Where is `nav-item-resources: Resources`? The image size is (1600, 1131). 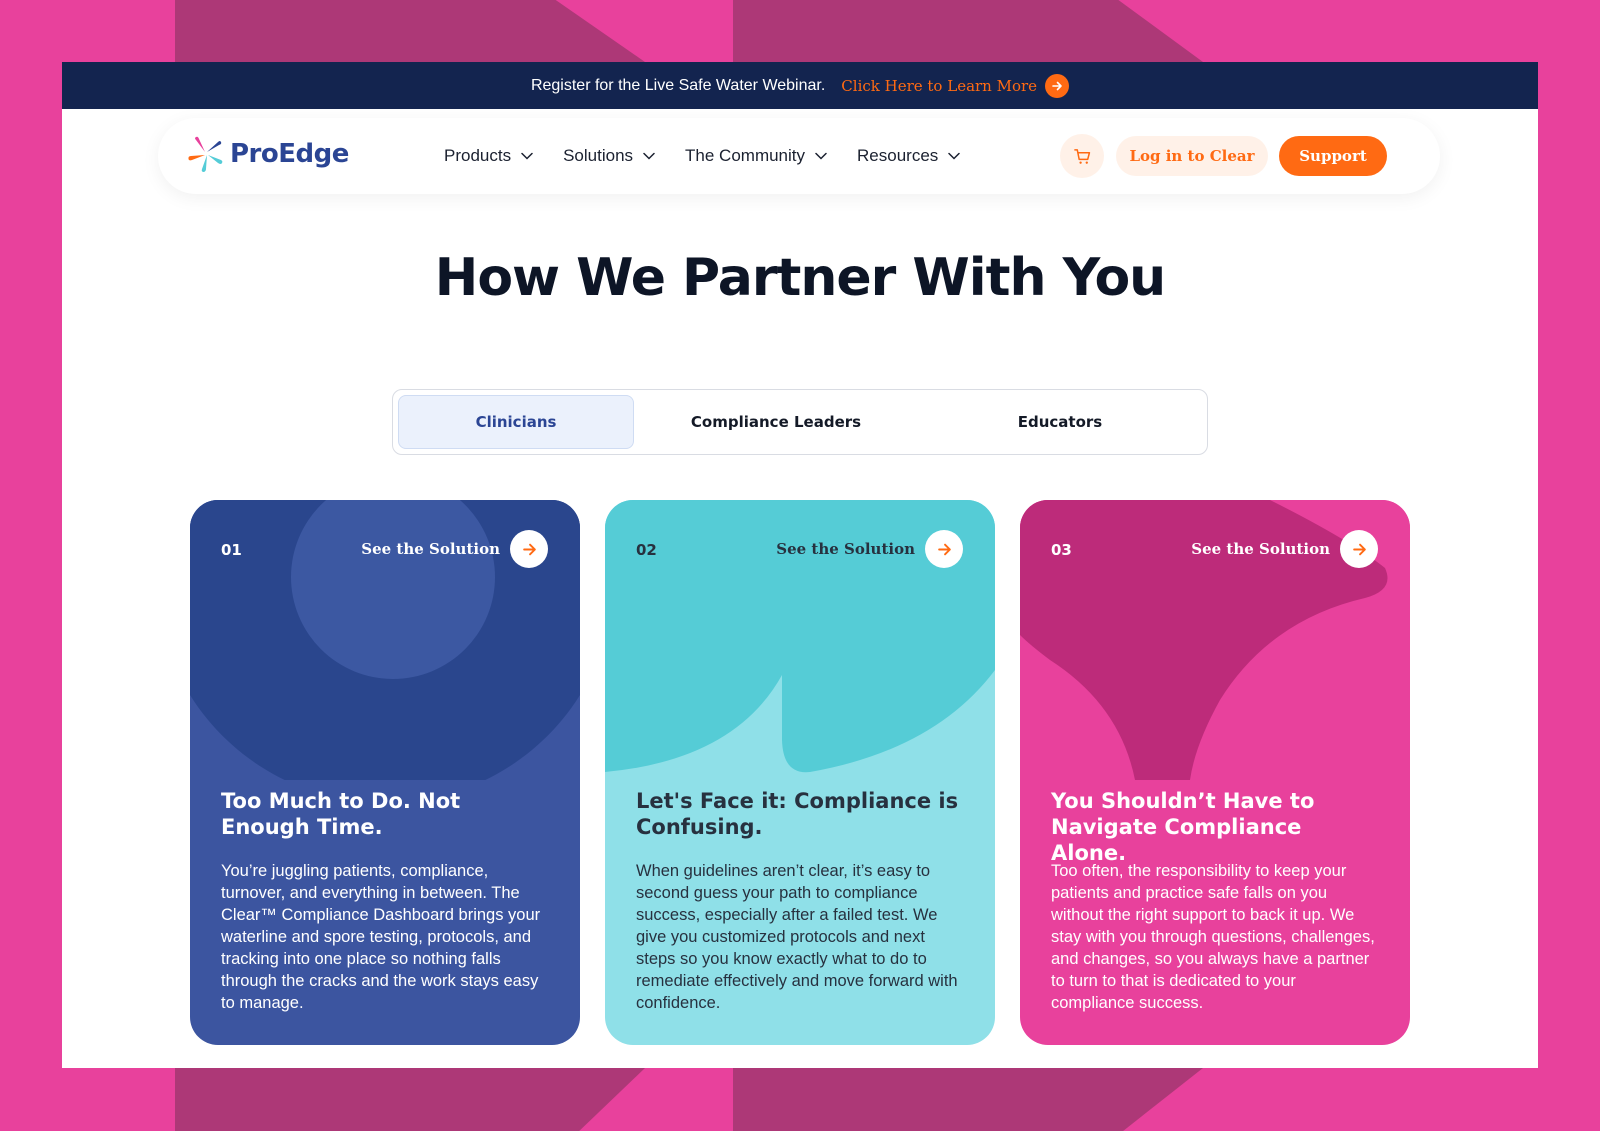
nav-item-resources: Resources is located at coordinates (909, 156).